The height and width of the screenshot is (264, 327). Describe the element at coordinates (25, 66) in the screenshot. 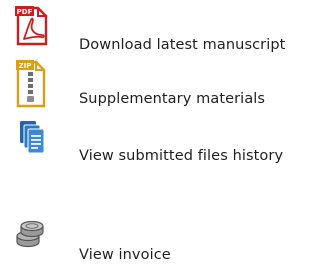

I see `zip-badge-text: ZIP` at that location.